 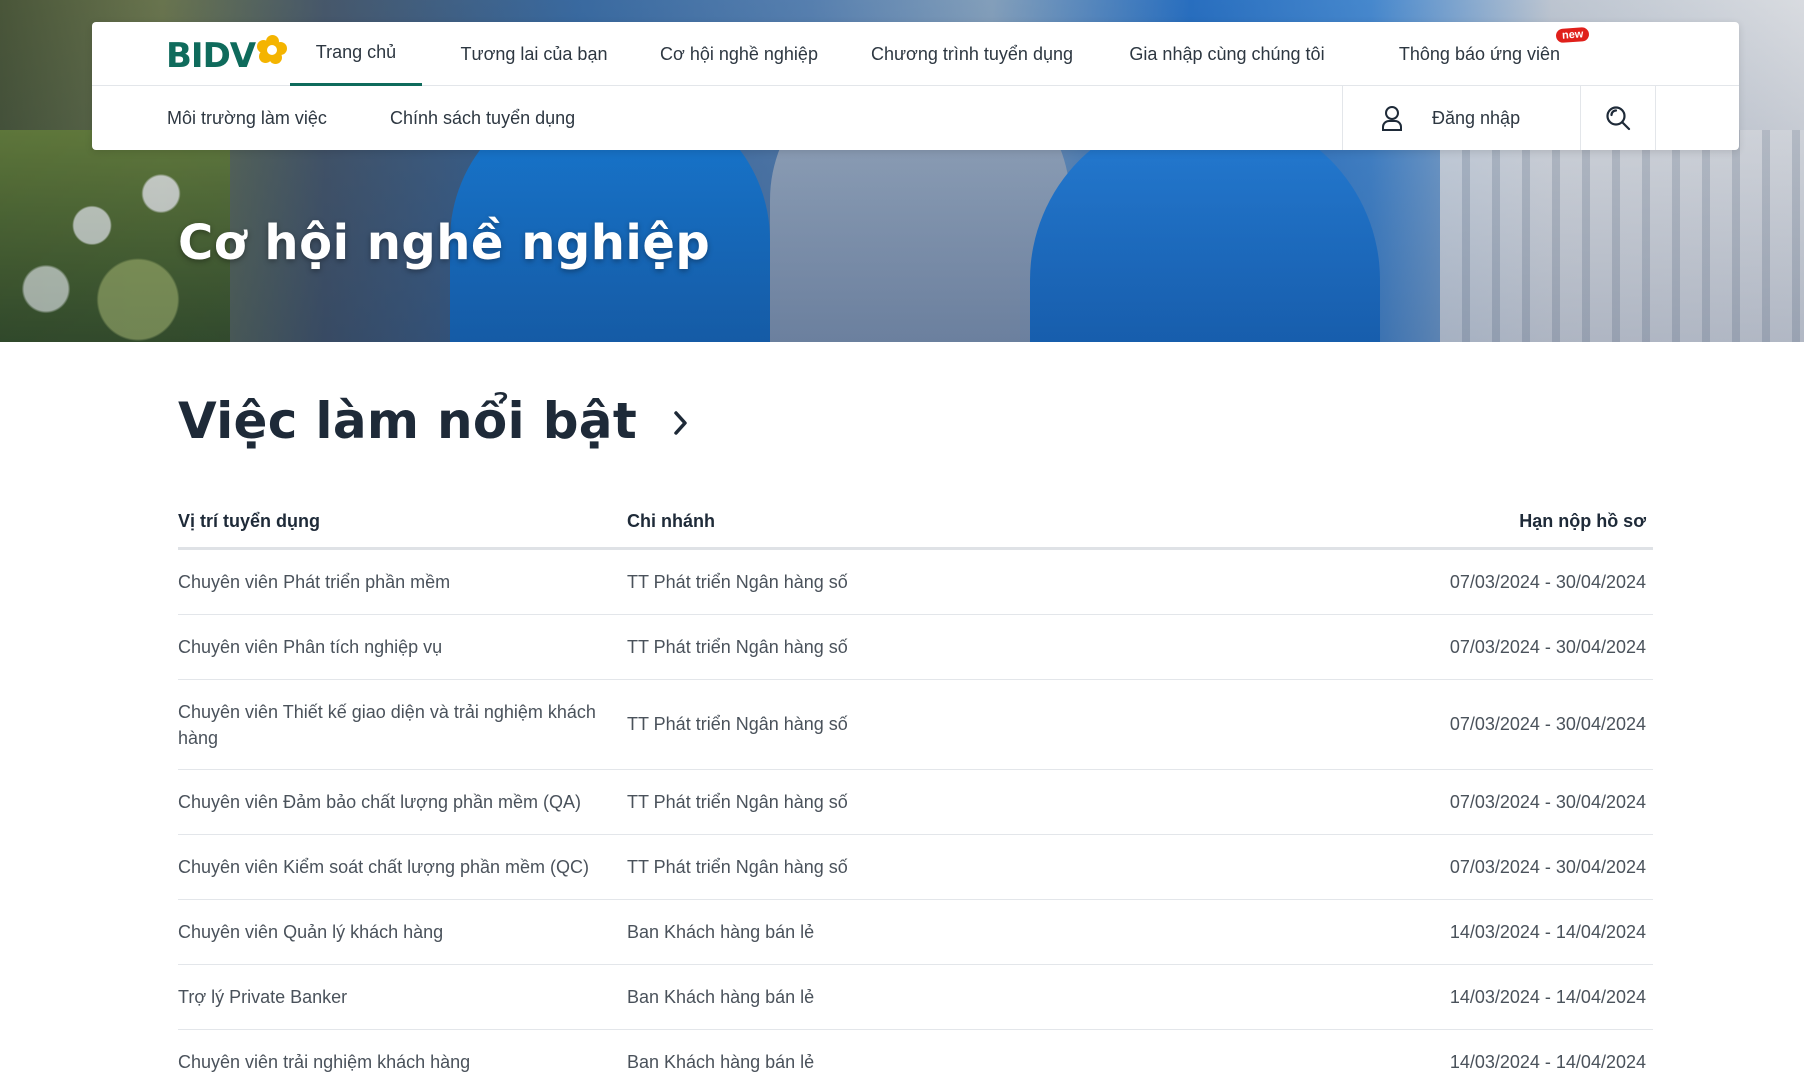 What do you see at coordinates (444, 243) in the screenshot?
I see `hero-title: Cơ hội nghề nghiệp` at bounding box center [444, 243].